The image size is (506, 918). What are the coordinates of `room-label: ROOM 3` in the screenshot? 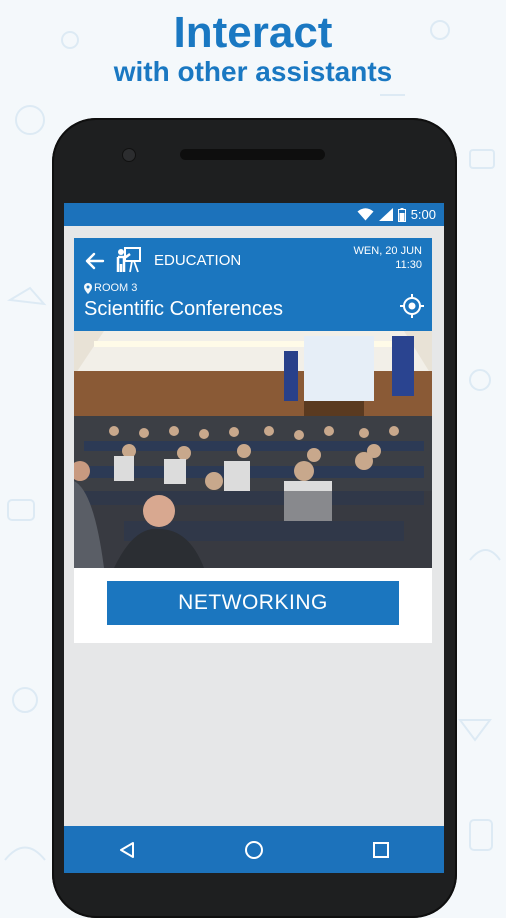 It's located at (110, 288).